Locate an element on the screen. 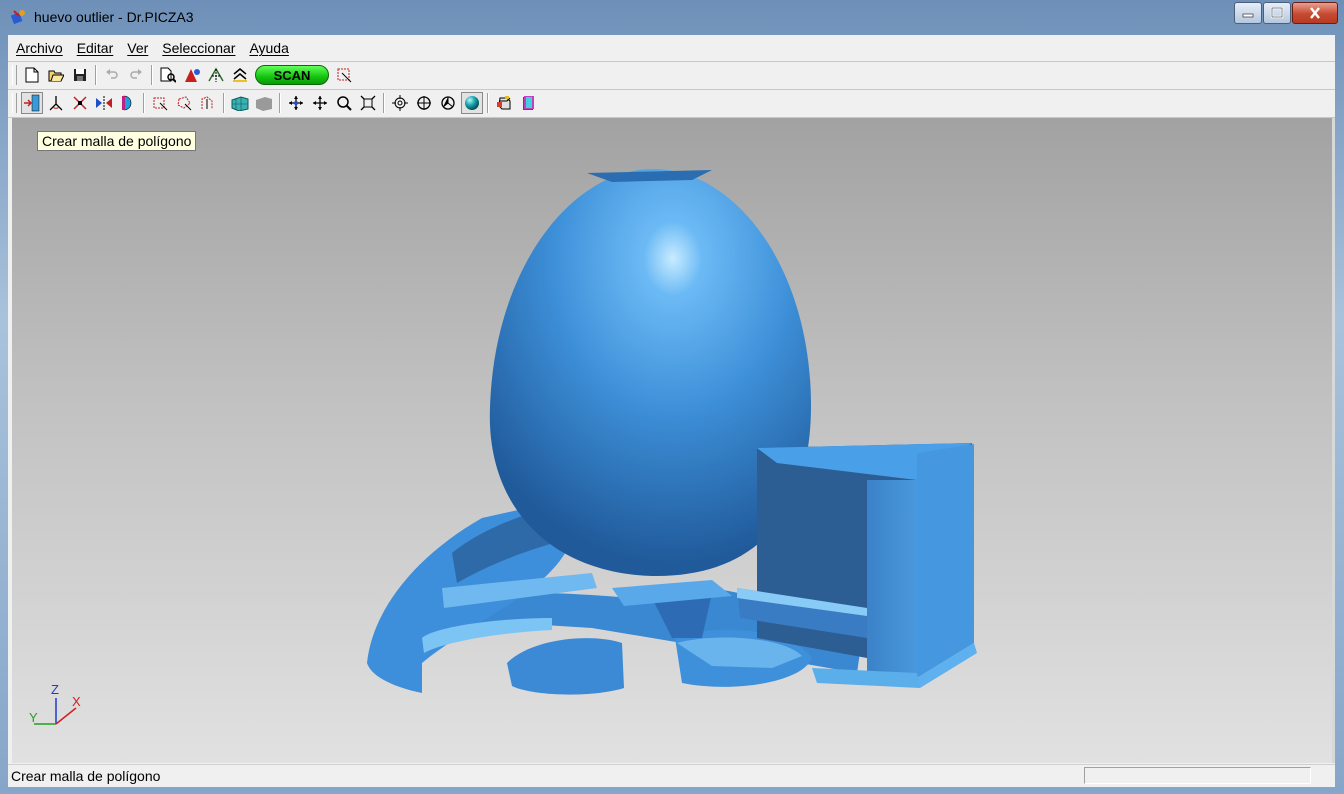 The width and height of the screenshot is (1344, 794). select-points-icon is located at coordinates (208, 103).